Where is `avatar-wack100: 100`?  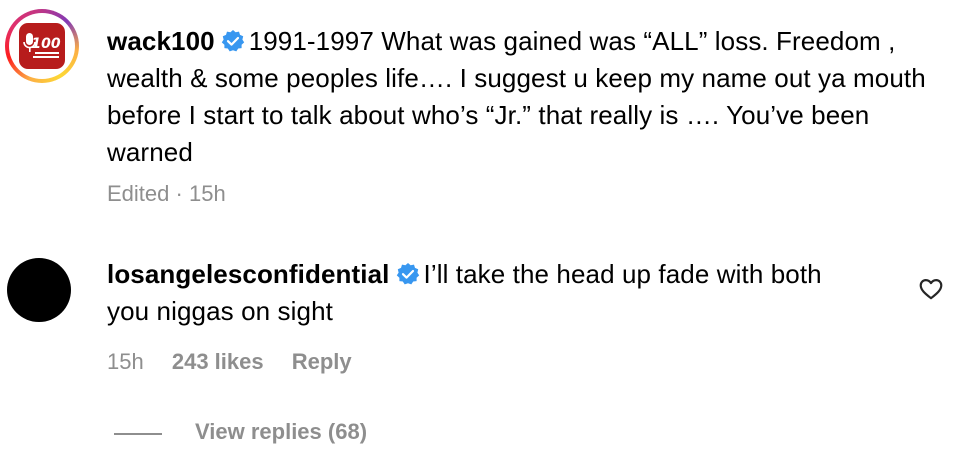
avatar-wack100: 100 is located at coordinates (42, 46).